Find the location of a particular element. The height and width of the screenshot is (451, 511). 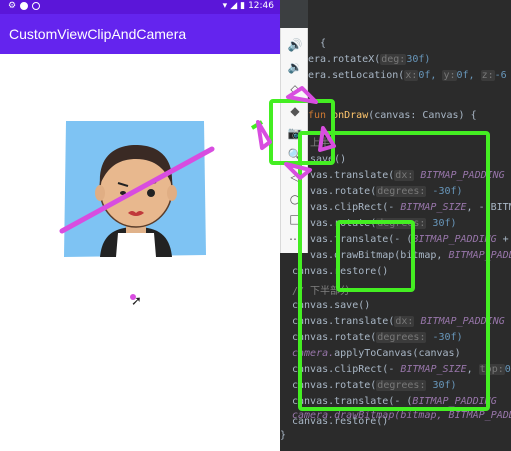

overview-icon: □ is located at coordinates (295, 219).